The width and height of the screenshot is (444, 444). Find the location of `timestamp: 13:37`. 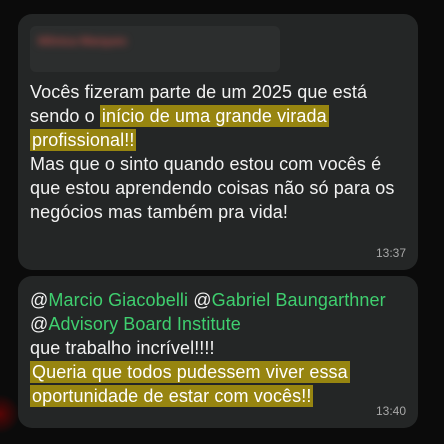

timestamp: 13:37 is located at coordinates (390, 253).